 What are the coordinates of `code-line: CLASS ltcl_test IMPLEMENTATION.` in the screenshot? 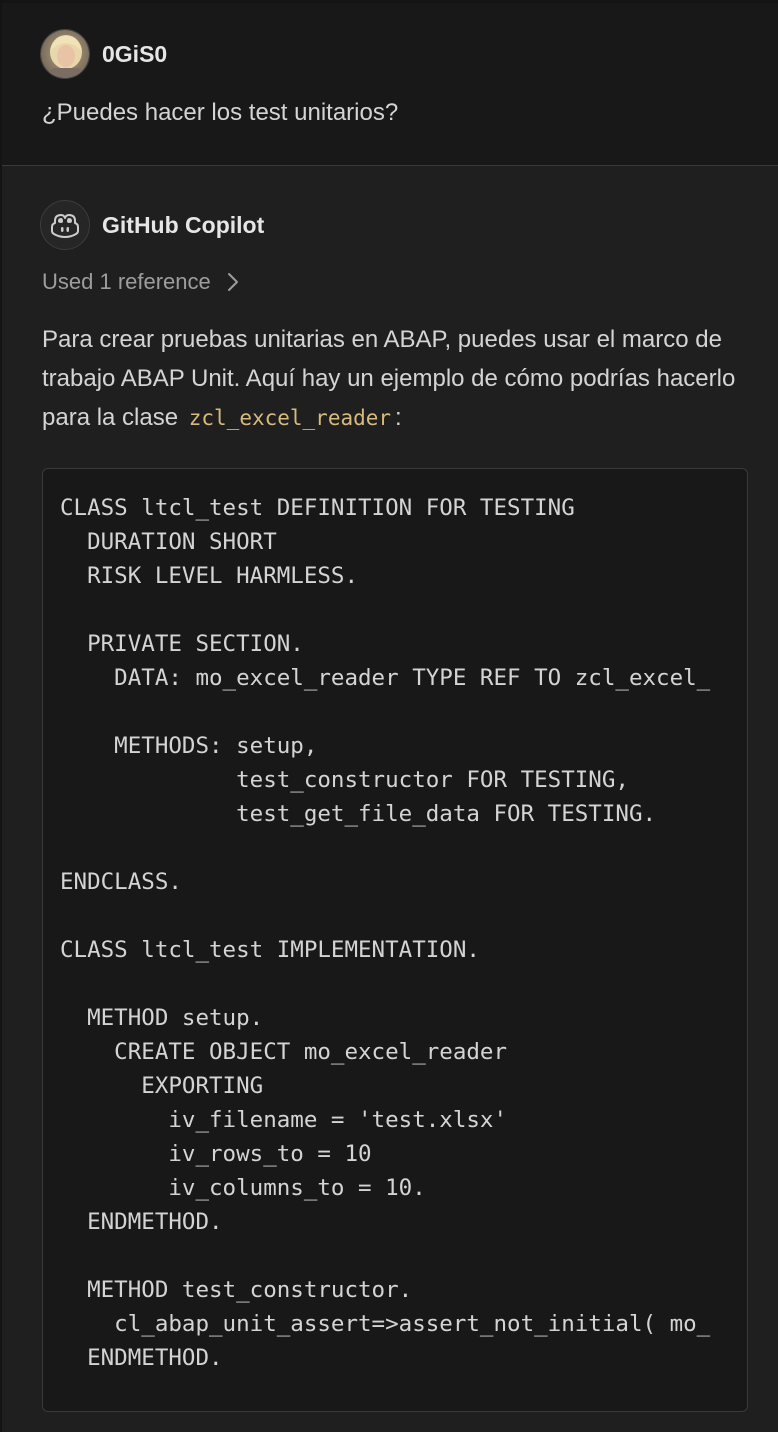 It's located at (270, 950).